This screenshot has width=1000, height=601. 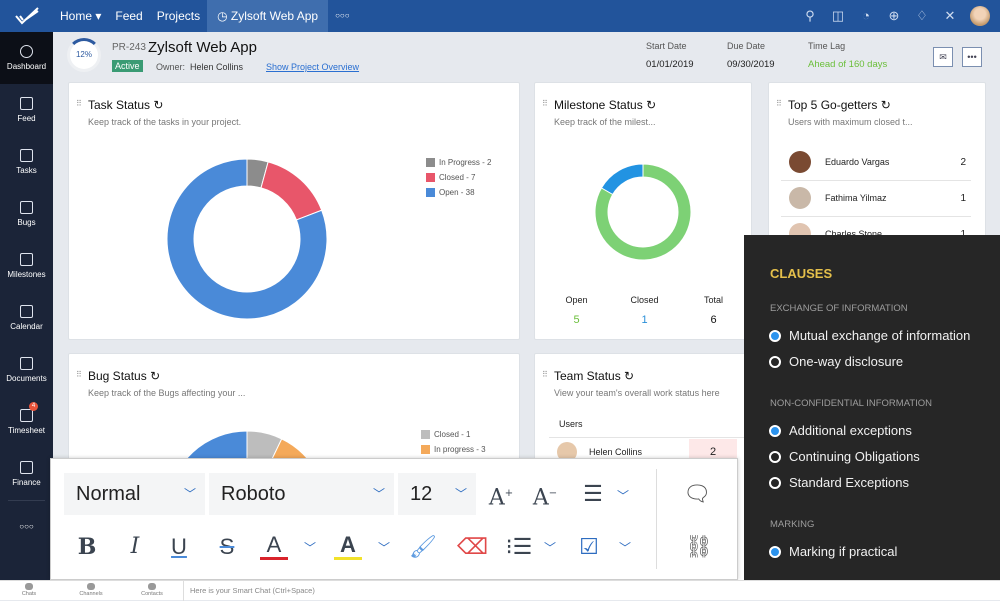 I want to click on align-left-icon: ☰, so click(x=593, y=494).